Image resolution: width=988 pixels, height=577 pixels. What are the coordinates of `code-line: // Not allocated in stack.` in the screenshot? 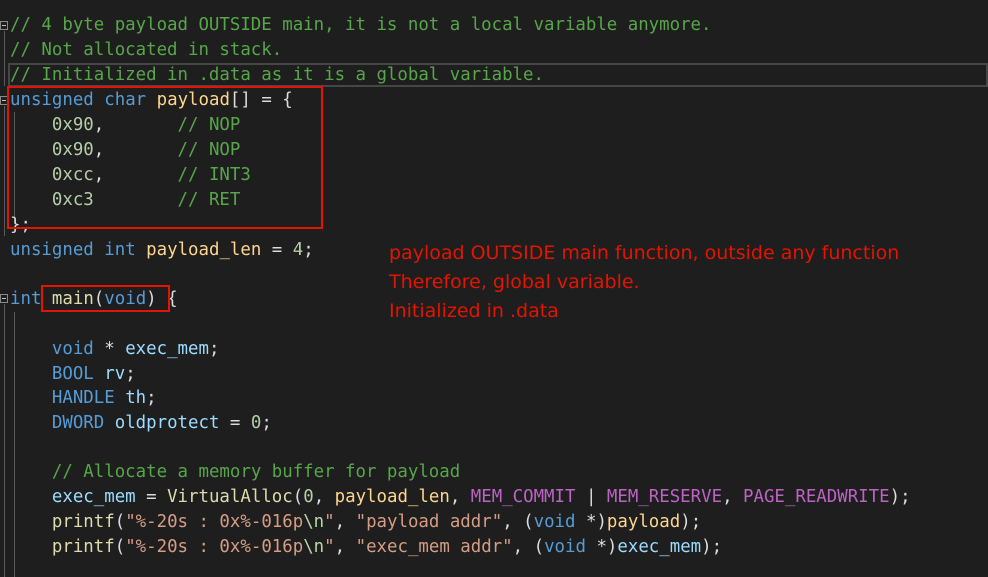 It's located at (146, 50).